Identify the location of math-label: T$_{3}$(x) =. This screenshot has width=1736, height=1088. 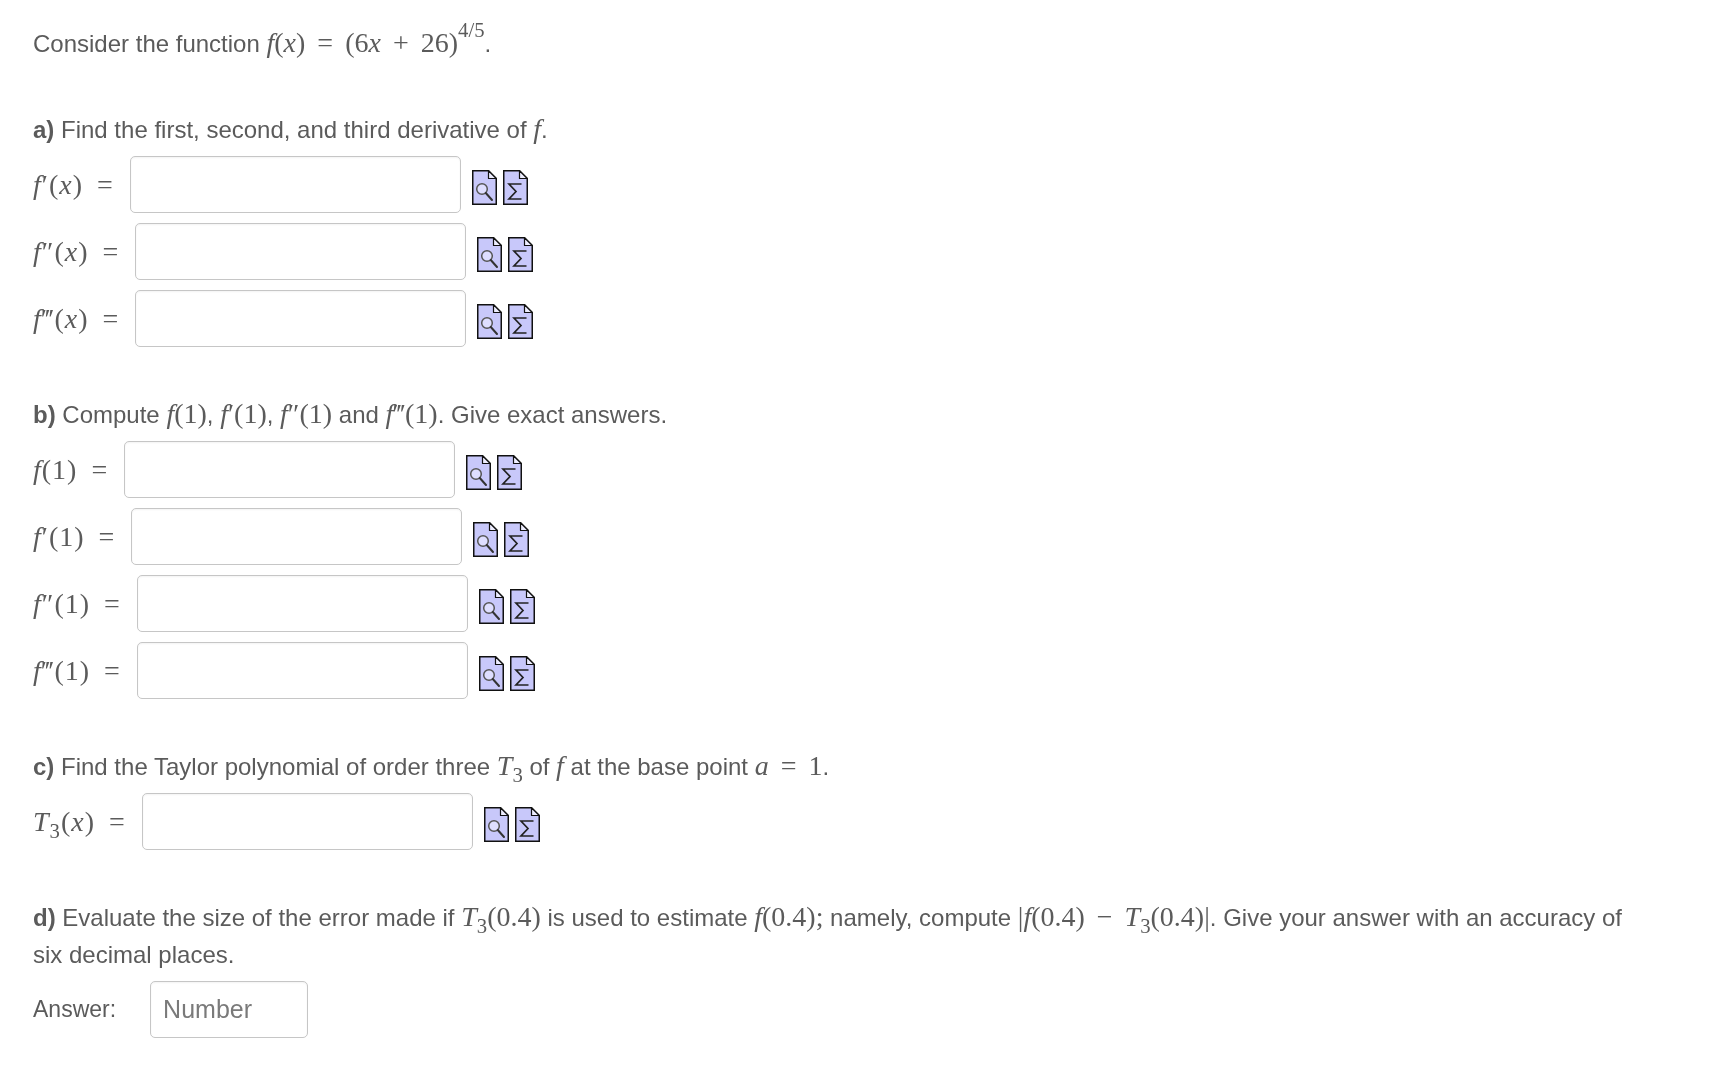
(79, 821).